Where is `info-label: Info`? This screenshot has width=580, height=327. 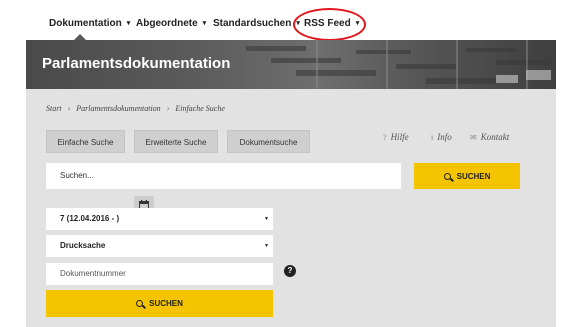
info-label: Info is located at coordinates (444, 137).